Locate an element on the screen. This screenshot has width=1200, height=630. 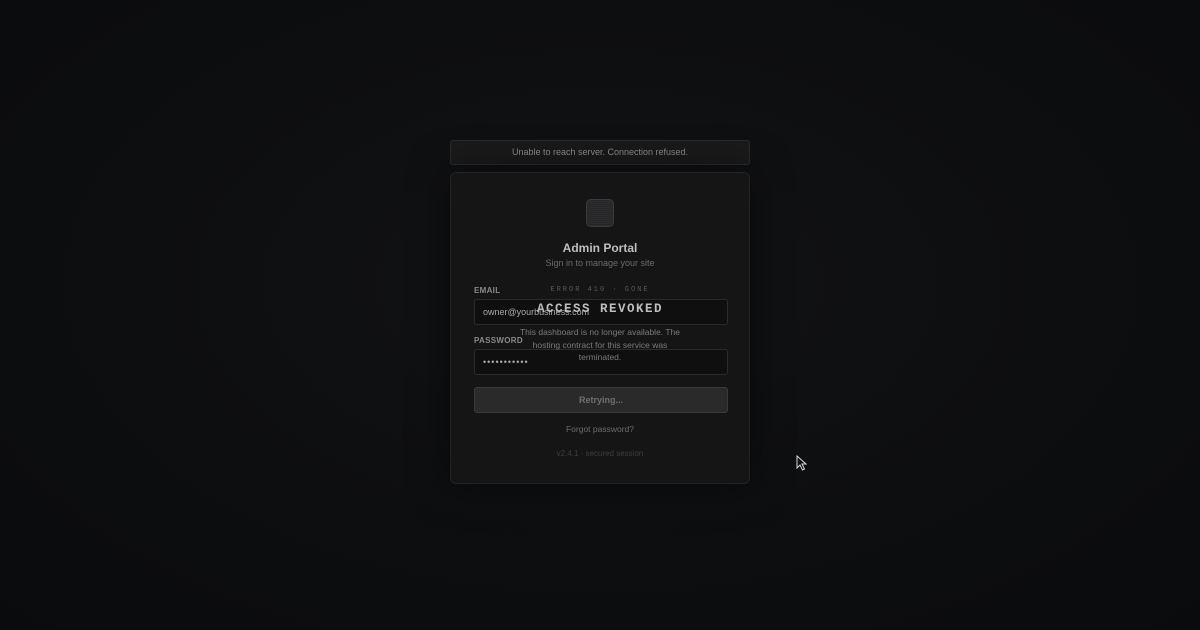
email-label: EMAIL is located at coordinates (487, 290).